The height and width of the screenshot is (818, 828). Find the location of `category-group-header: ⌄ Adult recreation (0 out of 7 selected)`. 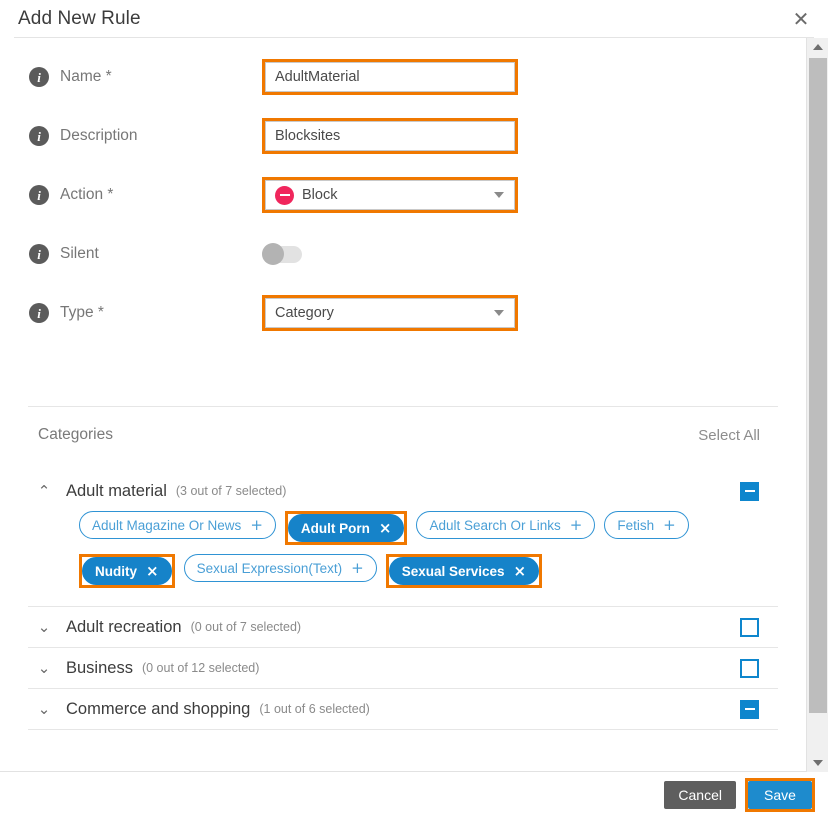

category-group-header: ⌄ Adult recreation (0 out of 7 selected) is located at coordinates (395, 627).